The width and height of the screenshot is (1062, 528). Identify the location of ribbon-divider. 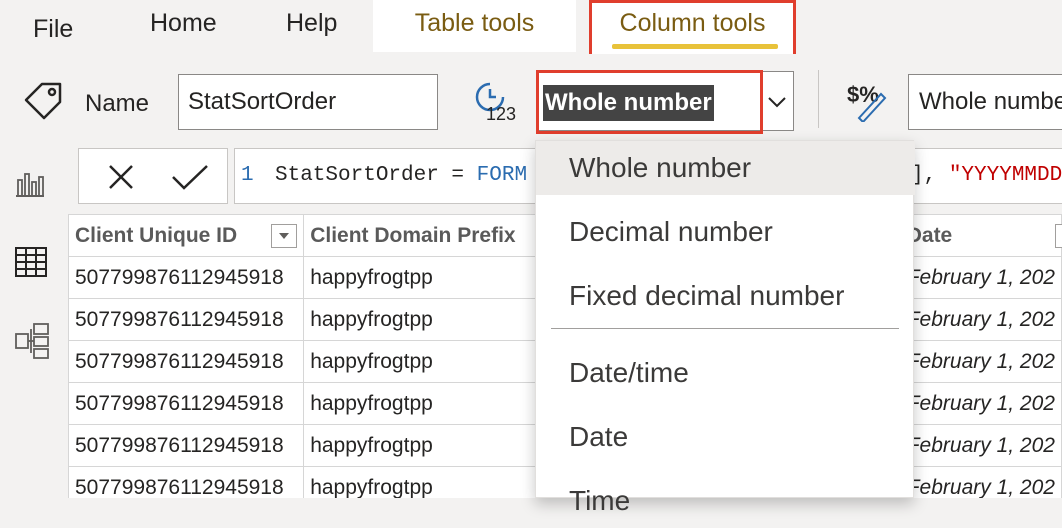
(818, 99).